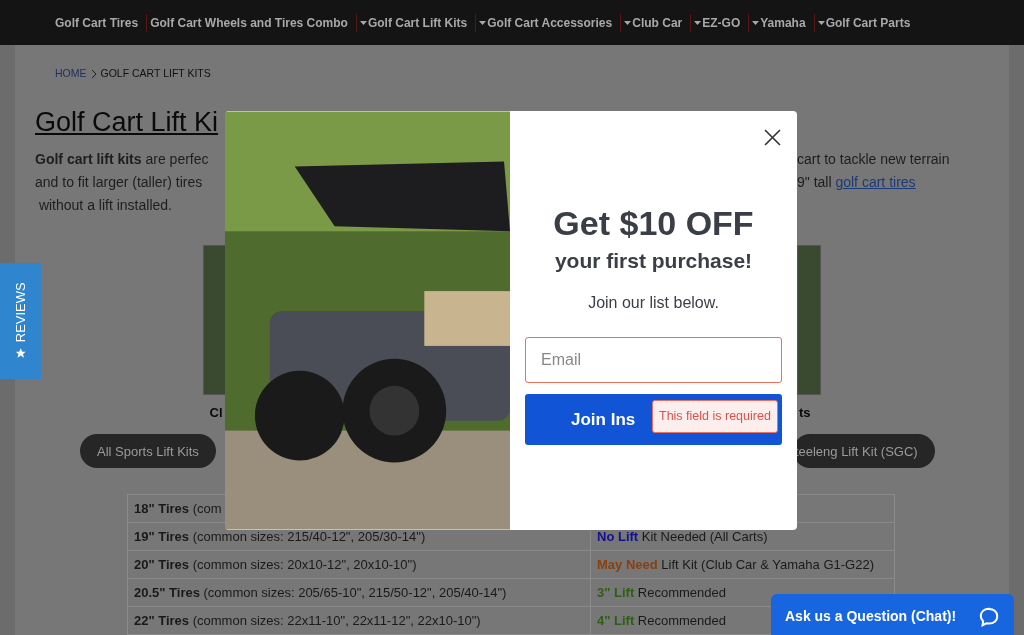  Describe the element at coordinates (148, 451) in the screenshot. I see `filter-pill: All Sports Lift Kits` at that location.